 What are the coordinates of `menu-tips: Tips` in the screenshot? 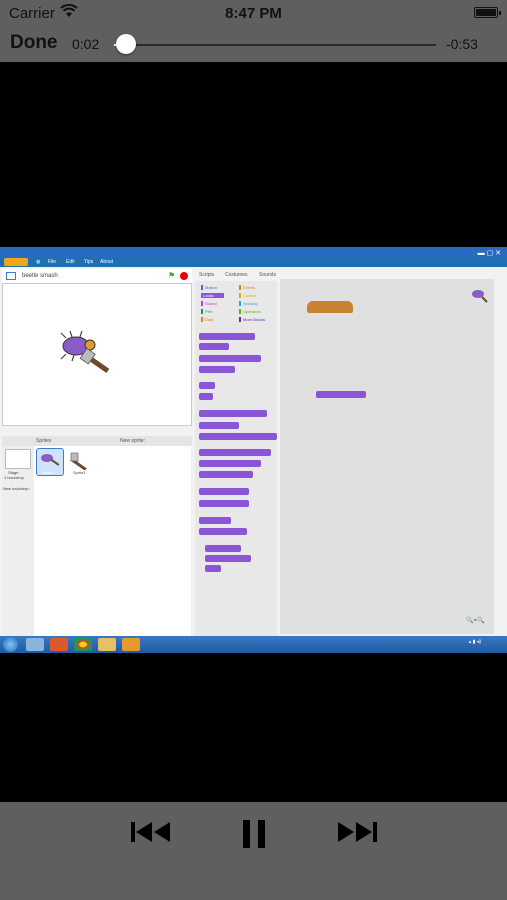 It's located at (89, 262).